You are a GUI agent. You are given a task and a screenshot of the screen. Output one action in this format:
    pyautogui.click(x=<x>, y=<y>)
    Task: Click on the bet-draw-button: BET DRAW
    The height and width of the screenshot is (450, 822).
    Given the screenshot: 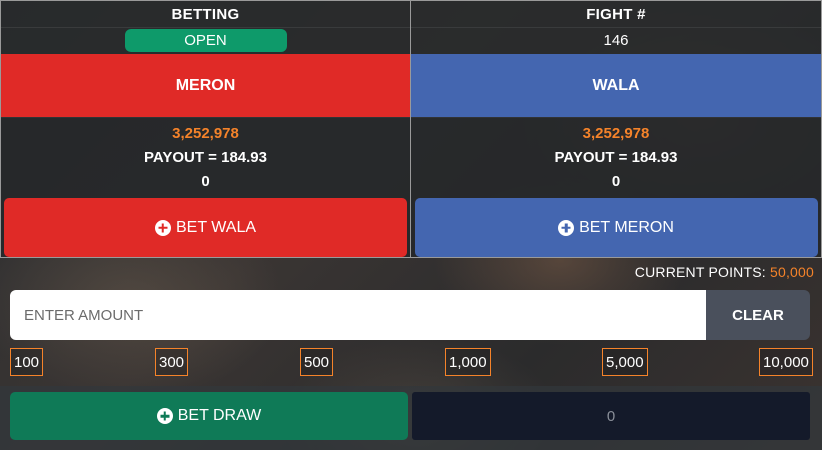 What is the action you would take?
    pyautogui.click(x=209, y=416)
    